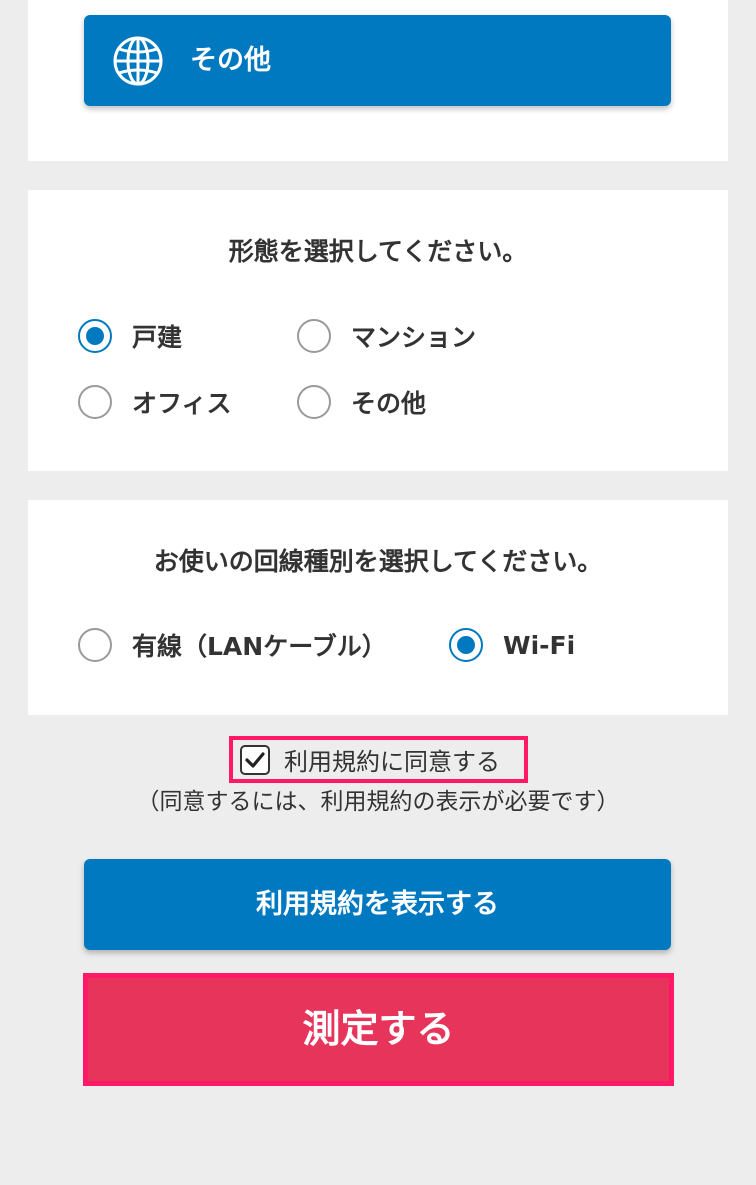 The image size is (756, 1185). I want to click on top-panel: その他, so click(378, 80).